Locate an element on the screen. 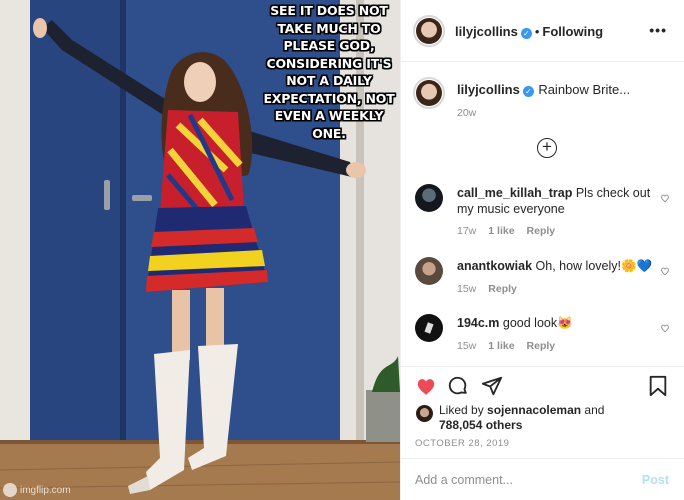  liked-by-and: and is located at coordinates (594, 410).